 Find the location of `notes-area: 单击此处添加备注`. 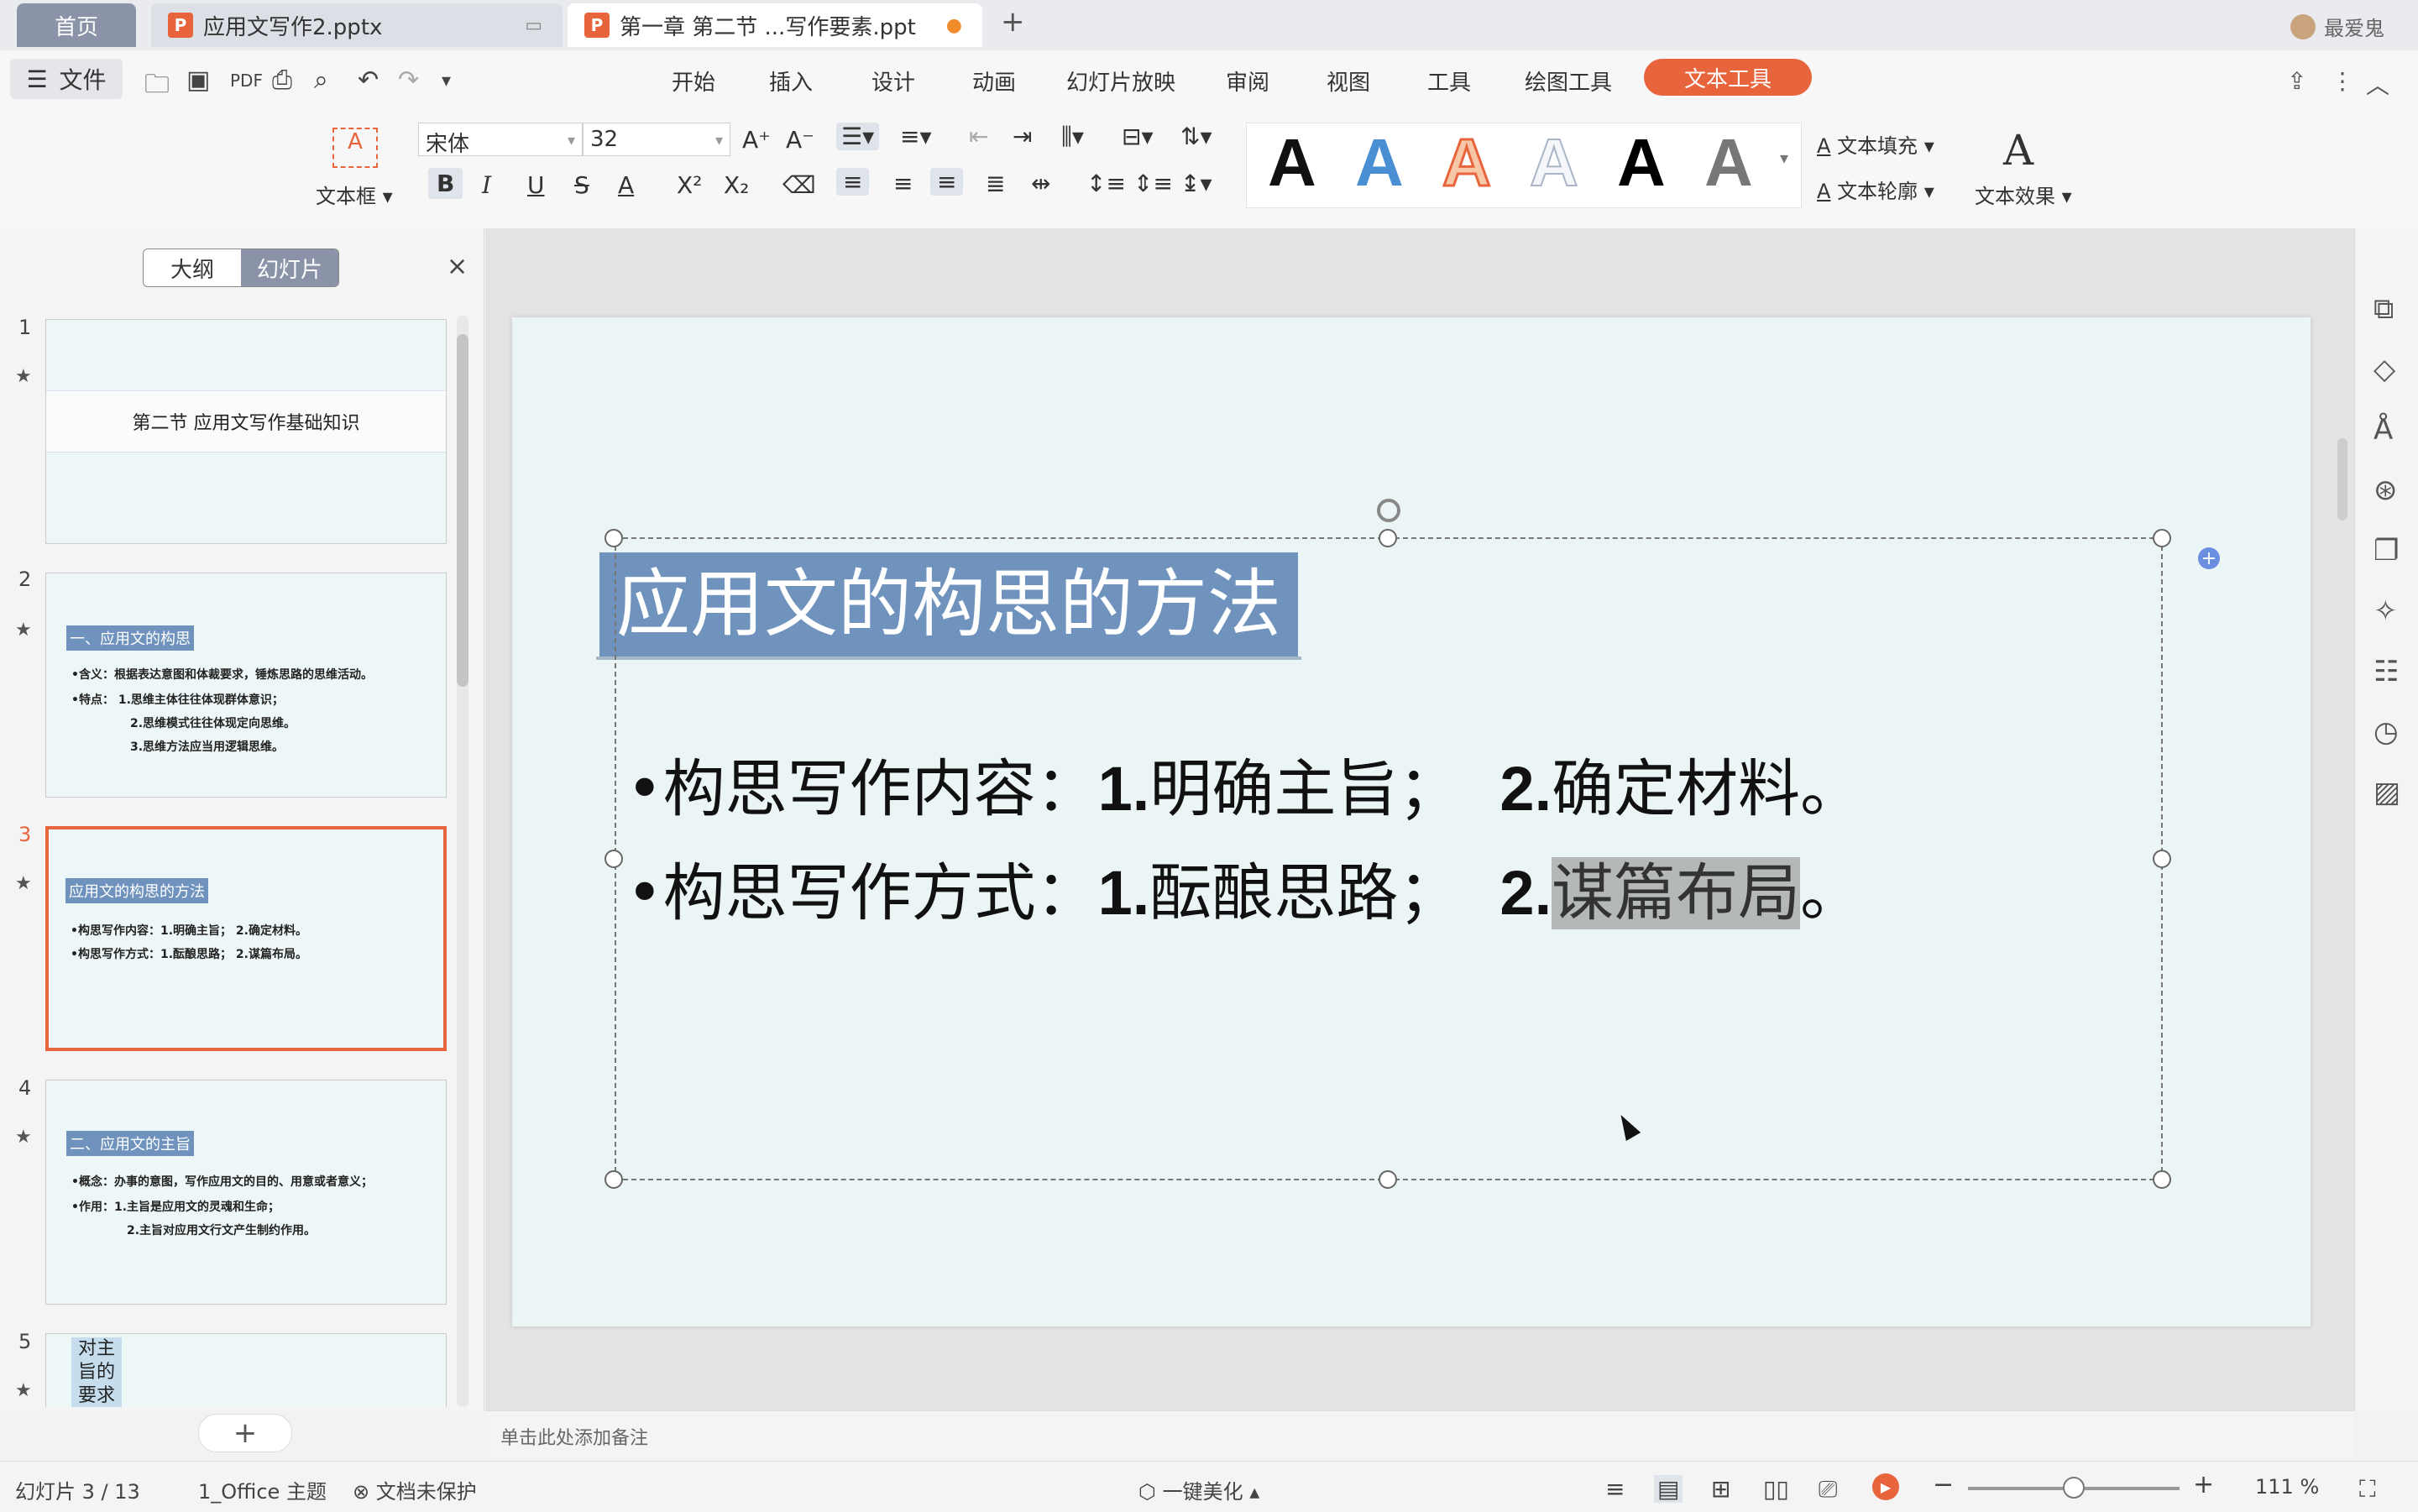

notes-area: 单击此处添加备注 is located at coordinates (1419, 1436).